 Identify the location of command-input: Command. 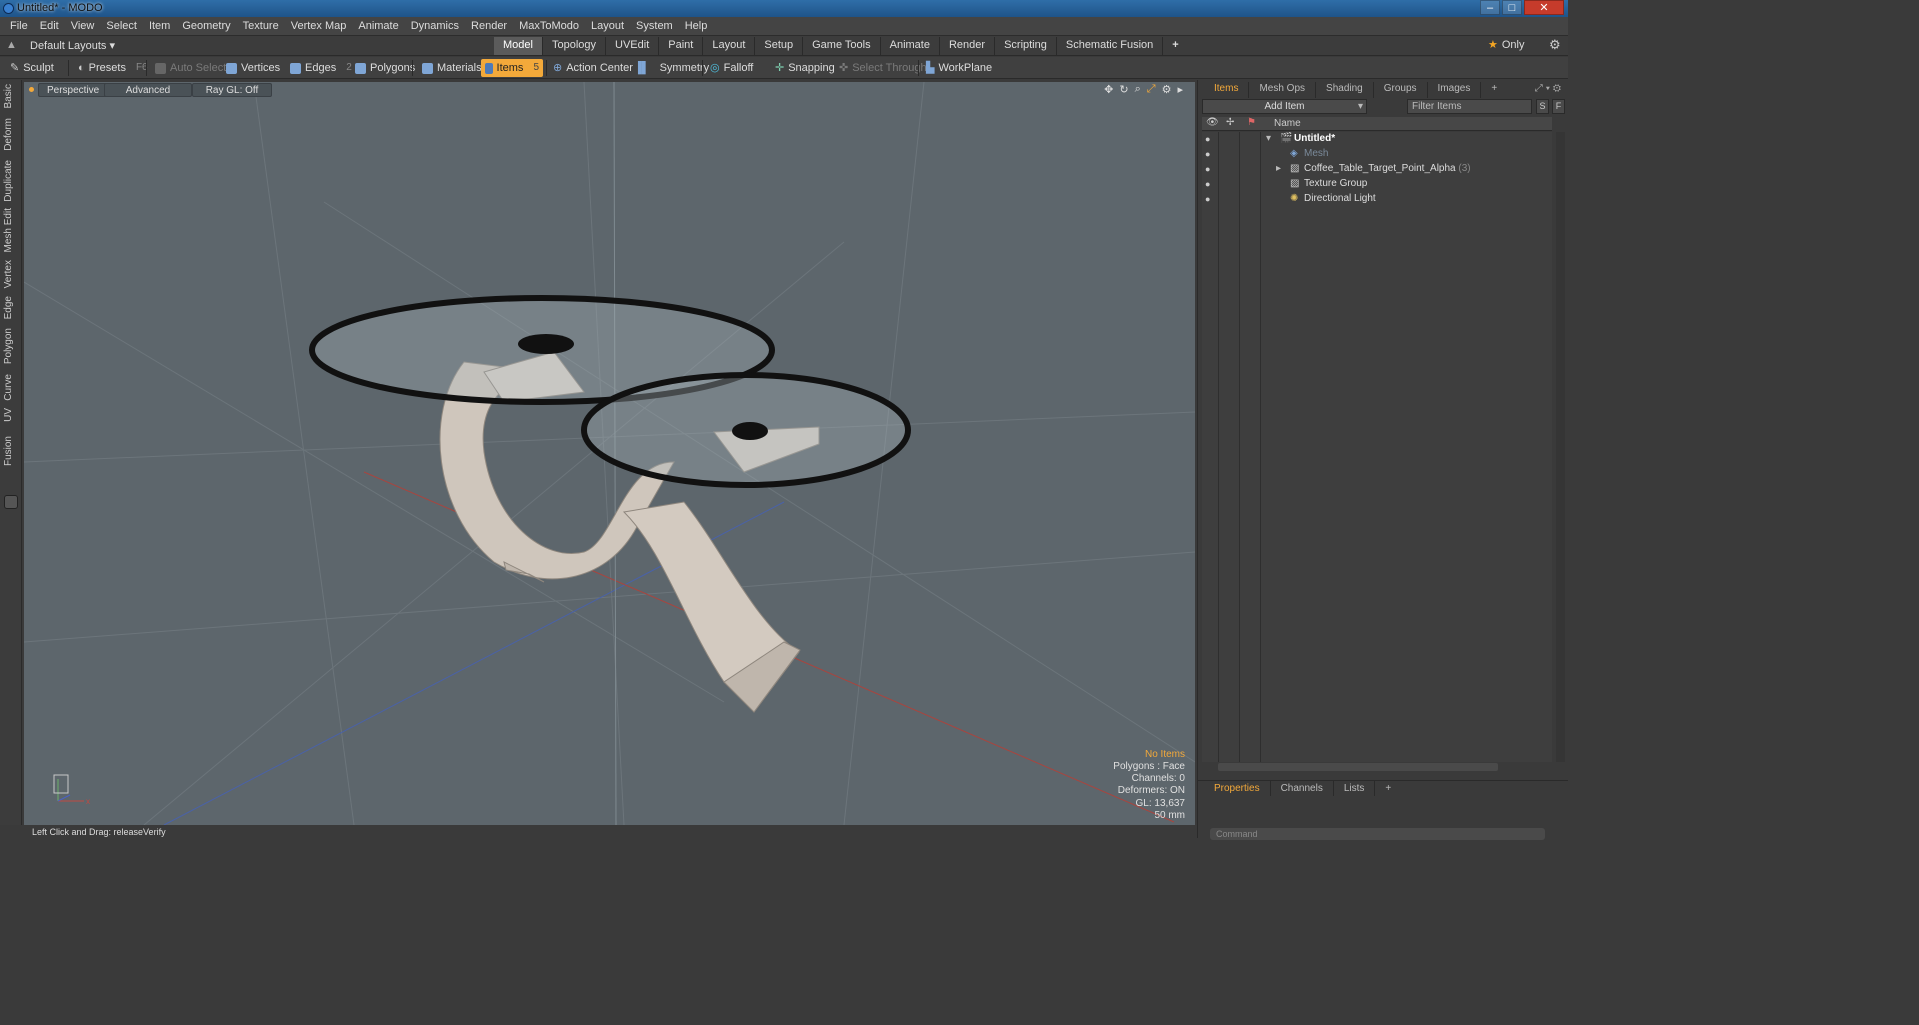
(1377, 834).